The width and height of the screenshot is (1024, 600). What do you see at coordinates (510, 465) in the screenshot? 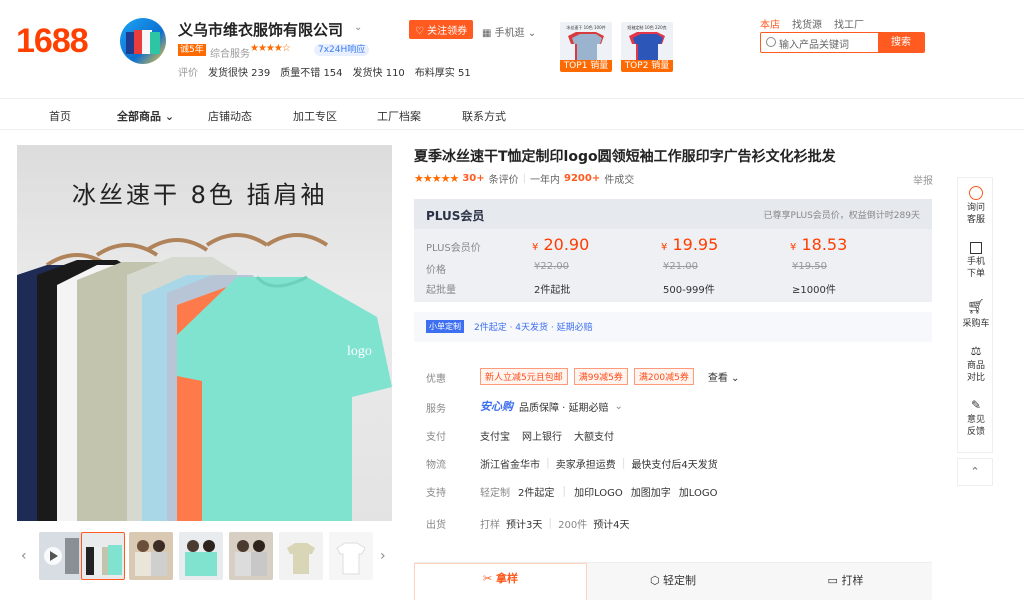
I see `logistics-item: 浙江省金华市` at bounding box center [510, 465].